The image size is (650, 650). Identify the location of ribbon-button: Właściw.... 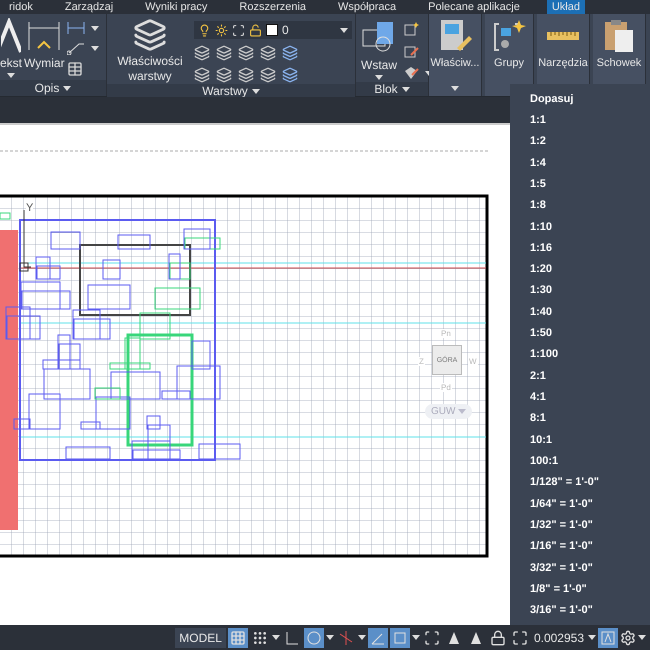
(455, 44).